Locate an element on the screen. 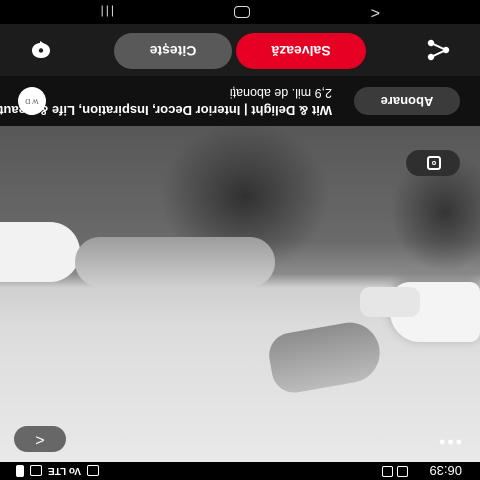 The image size is (480, 480). battery-icon is located at coordinates (20, 471).